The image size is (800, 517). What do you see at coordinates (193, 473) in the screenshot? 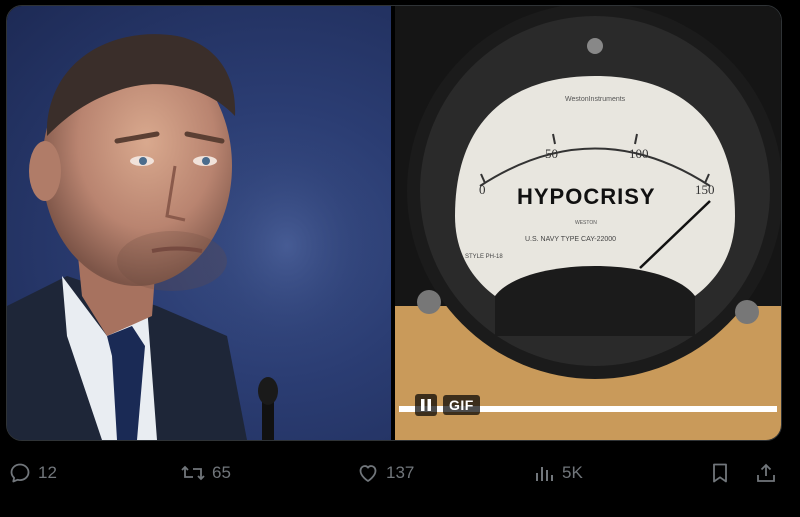
I see `repost-icon` at bounding box center [193, 473].